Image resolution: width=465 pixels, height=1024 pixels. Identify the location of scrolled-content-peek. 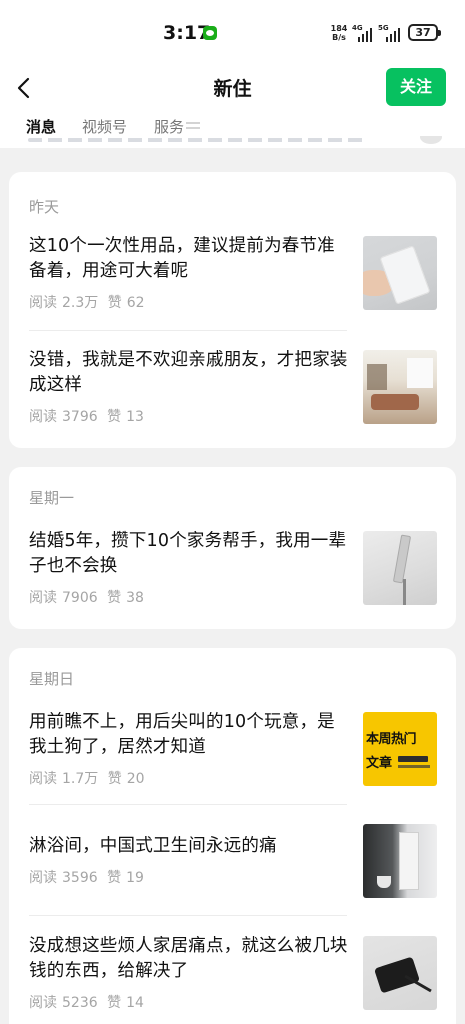
(232, 142).